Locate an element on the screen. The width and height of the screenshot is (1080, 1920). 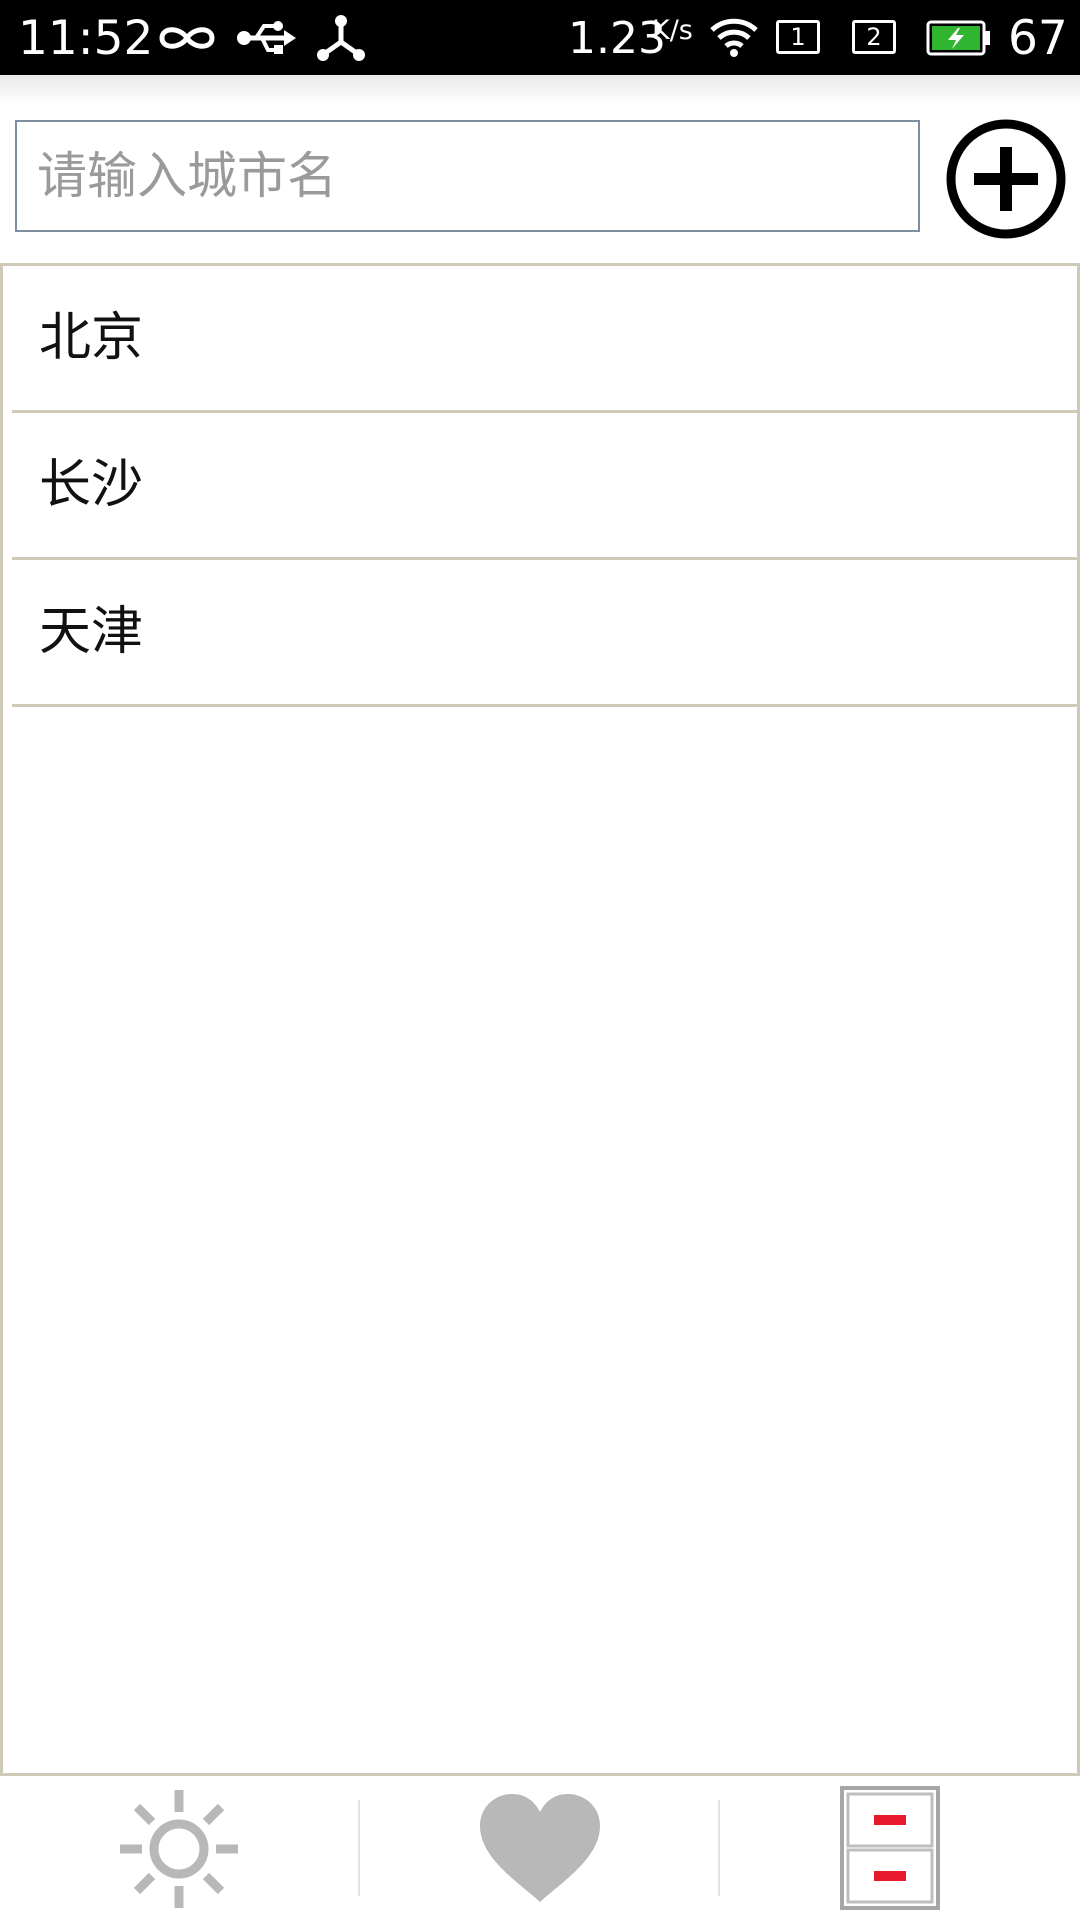
sim1-label: 1 is located at coordinates (798, 37).